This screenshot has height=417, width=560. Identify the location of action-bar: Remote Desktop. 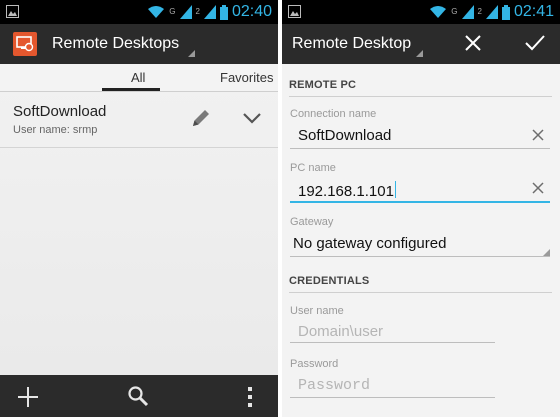
(421, 44).